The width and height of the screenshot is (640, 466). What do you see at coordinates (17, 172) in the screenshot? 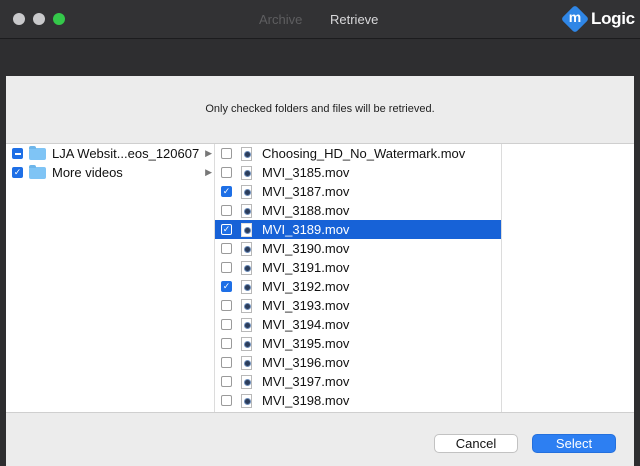
I see `folder-checkbox: ✓` at bounding box center [17, 172].